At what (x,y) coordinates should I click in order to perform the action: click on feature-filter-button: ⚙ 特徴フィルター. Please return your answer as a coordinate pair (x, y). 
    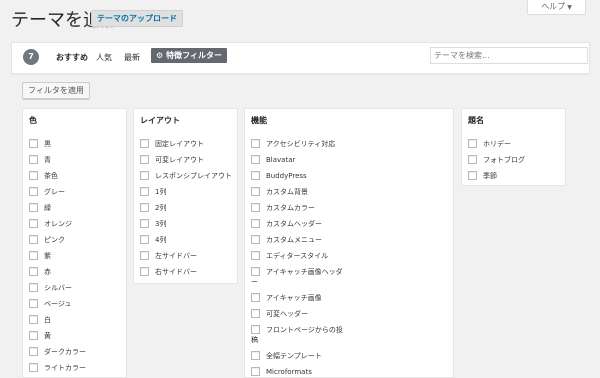
    Looking at the image, I should click on (189, 55).